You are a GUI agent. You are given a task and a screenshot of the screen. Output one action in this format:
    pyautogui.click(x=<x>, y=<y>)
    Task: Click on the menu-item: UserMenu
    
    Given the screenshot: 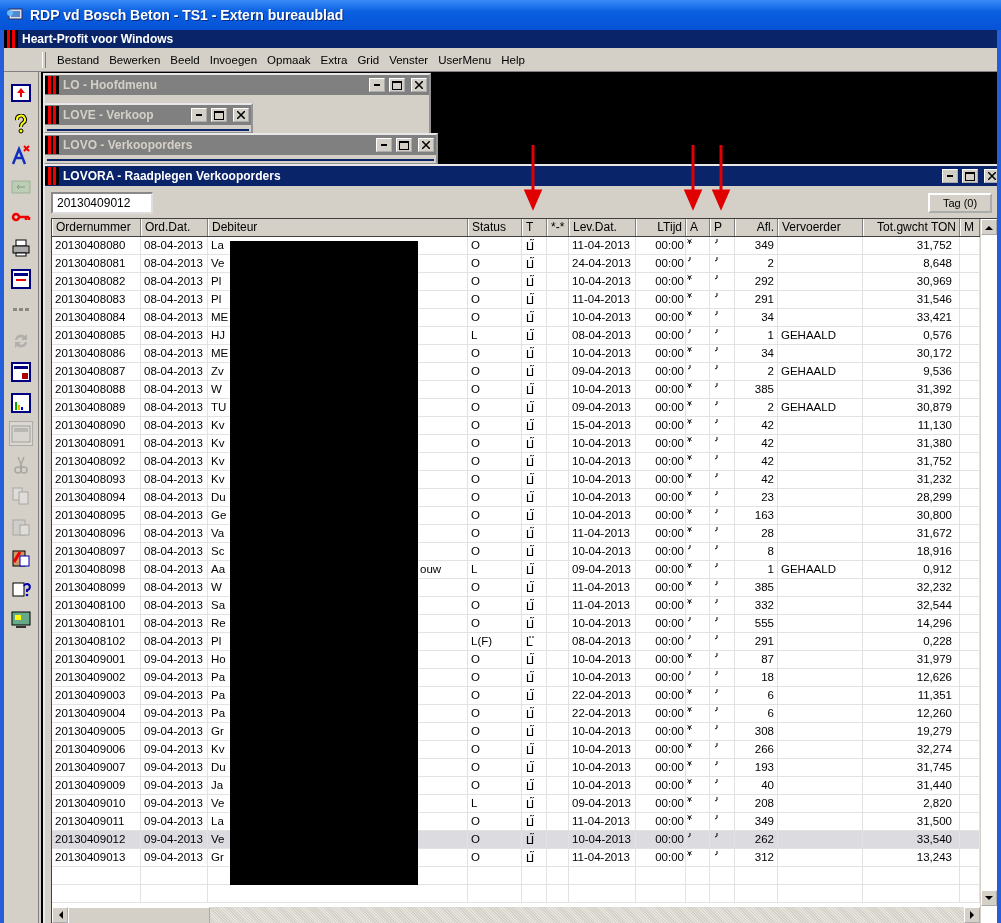 What is the action you would take?
    pyautogui.click(x=465, y=59)
    